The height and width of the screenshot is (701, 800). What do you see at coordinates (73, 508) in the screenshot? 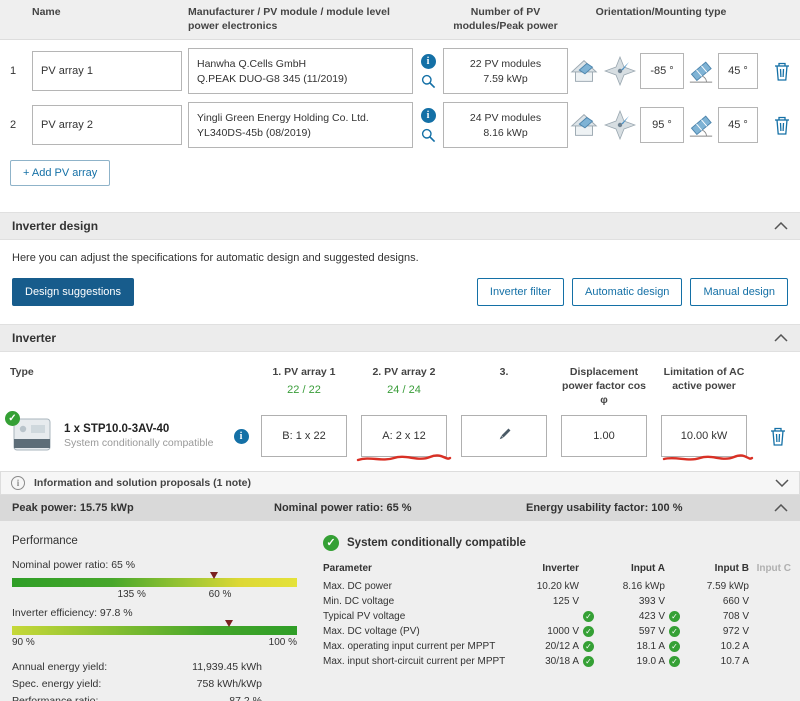
I see `peak-power-summary: Peak power: 15.75 kWp` at bounding box center [73, 508].